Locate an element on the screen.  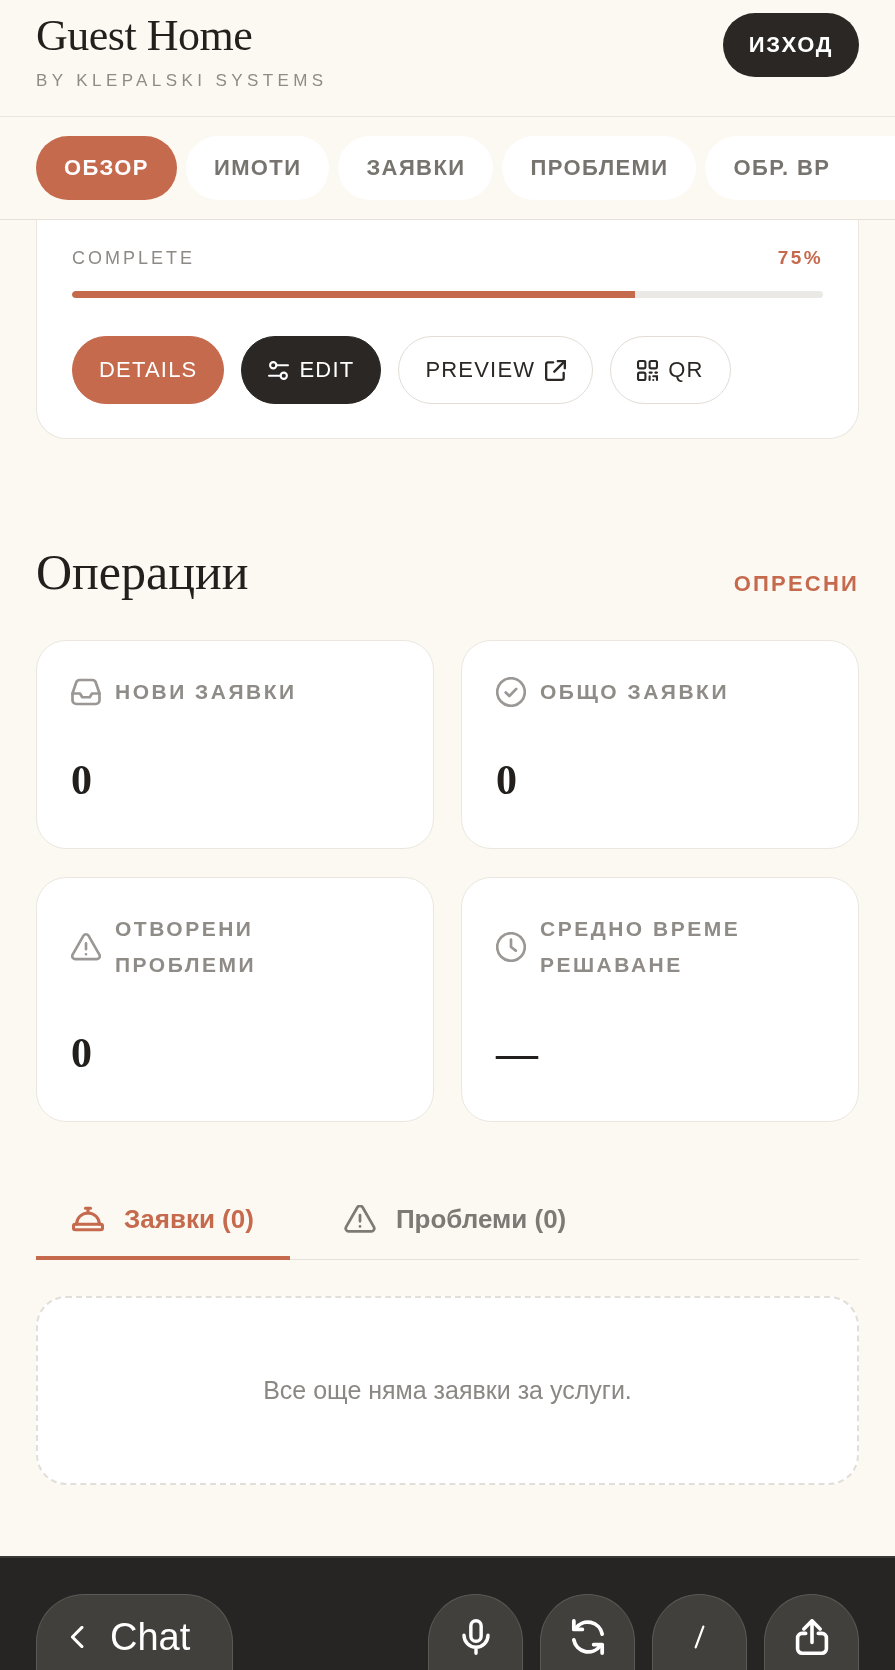
stat-label: НОВИ ЗАЯВКИ is located at coordinates (206, 692).